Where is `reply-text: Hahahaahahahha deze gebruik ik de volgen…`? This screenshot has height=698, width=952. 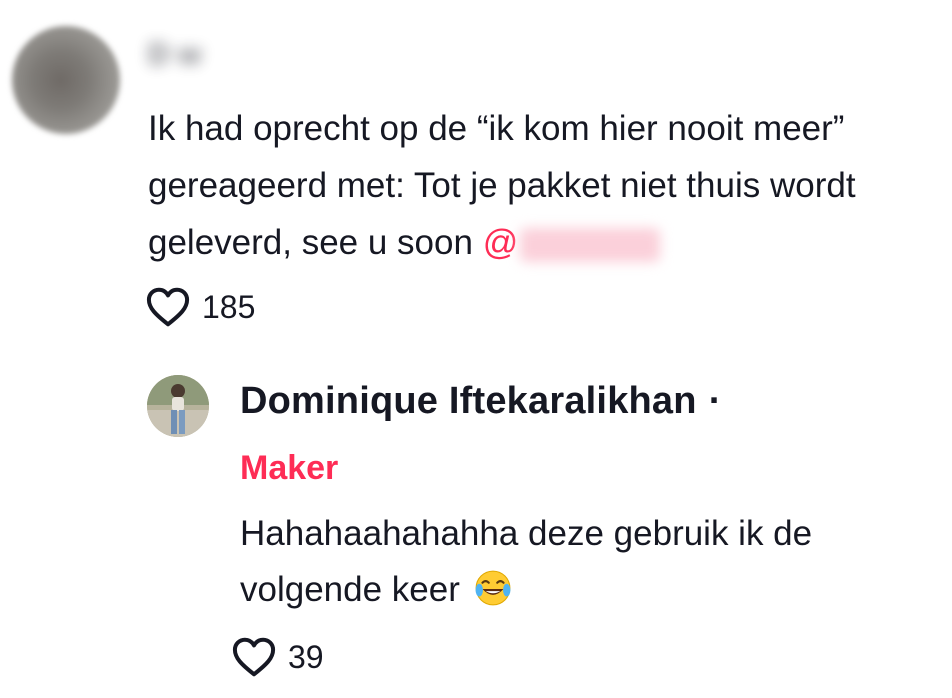 reply-text: Hahahaahahahha deze gebruik ik de volgen… is located at coordinates (590, 562).